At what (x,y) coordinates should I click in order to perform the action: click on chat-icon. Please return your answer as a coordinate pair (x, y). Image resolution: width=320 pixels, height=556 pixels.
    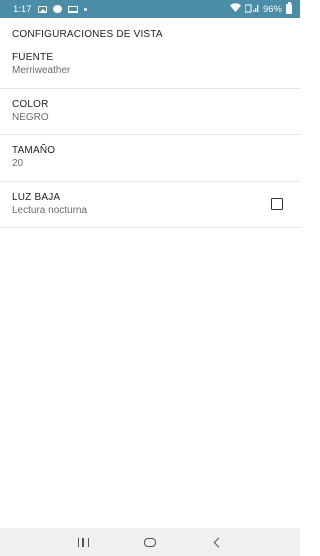
    Looking at the image, I should click on (57, 6).